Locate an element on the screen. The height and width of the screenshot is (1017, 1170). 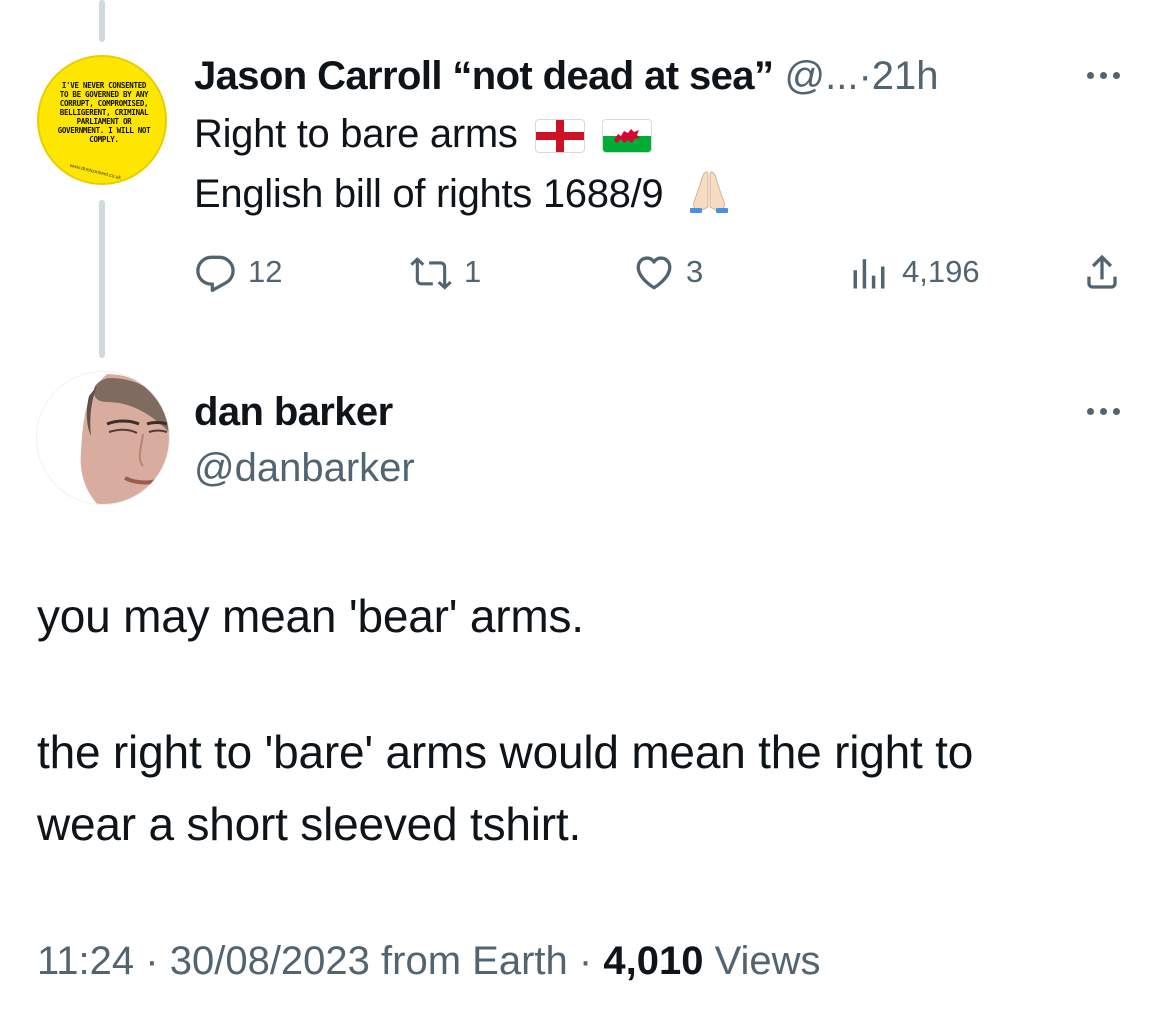
parent-action-bar: 12 1 3 4,196 is located at coordinates (664, 272).